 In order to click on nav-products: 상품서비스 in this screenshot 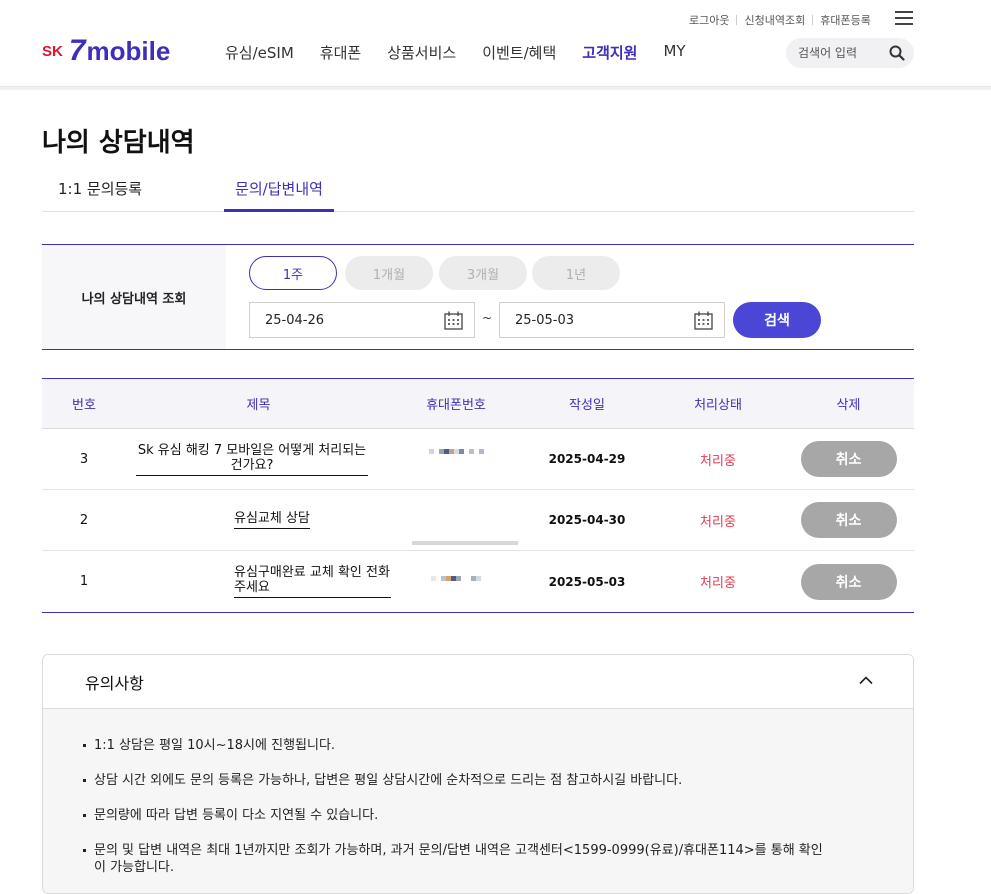, I will do `click(421, 52)`.